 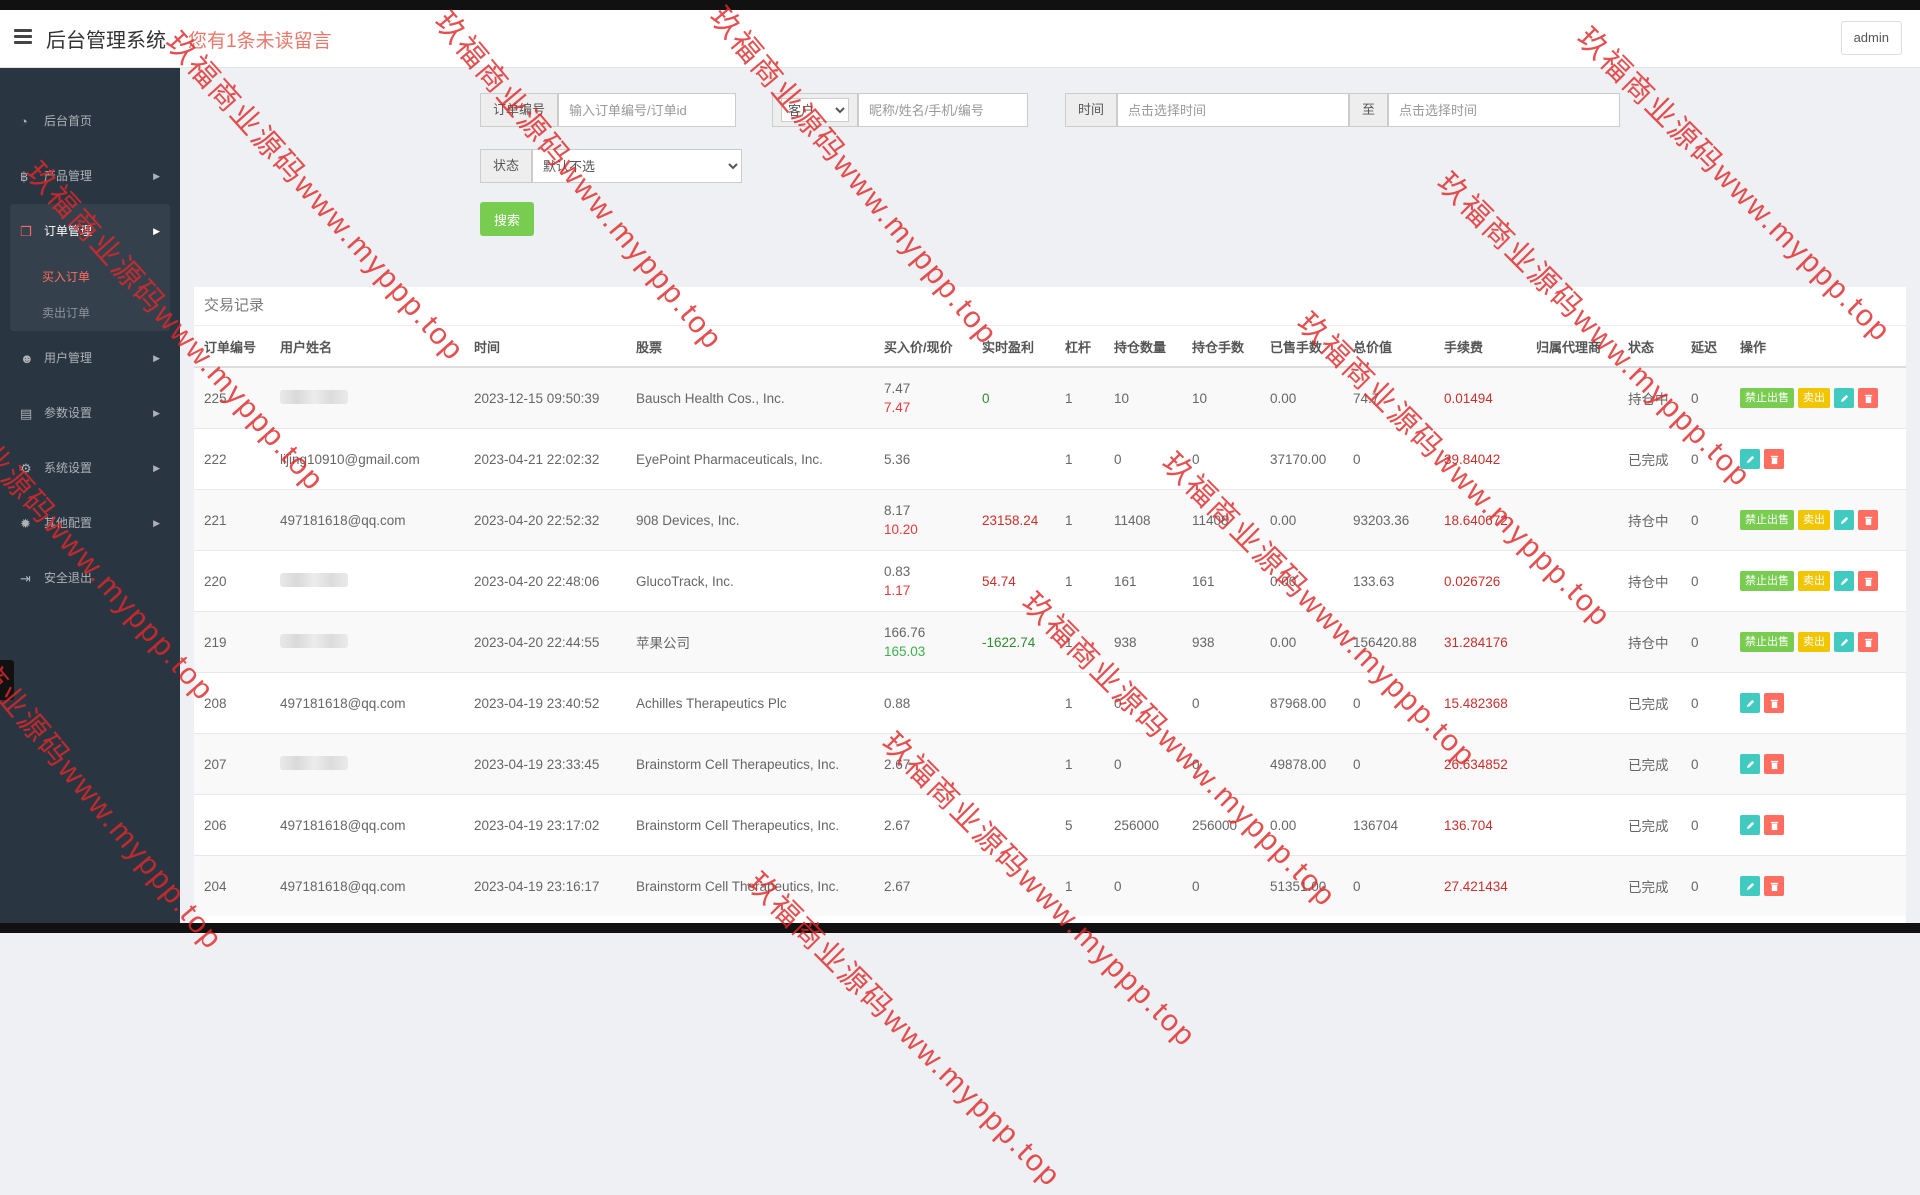 What do you see at coordinates (1480, 885) in the screenshot?
I see `fee: 27.421434` at bounding box center [1480, 885].